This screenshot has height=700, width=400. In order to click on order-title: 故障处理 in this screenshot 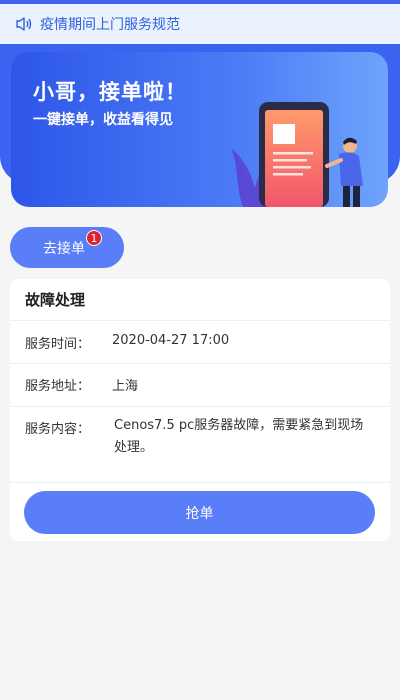, I will do `click(55, 300)`.